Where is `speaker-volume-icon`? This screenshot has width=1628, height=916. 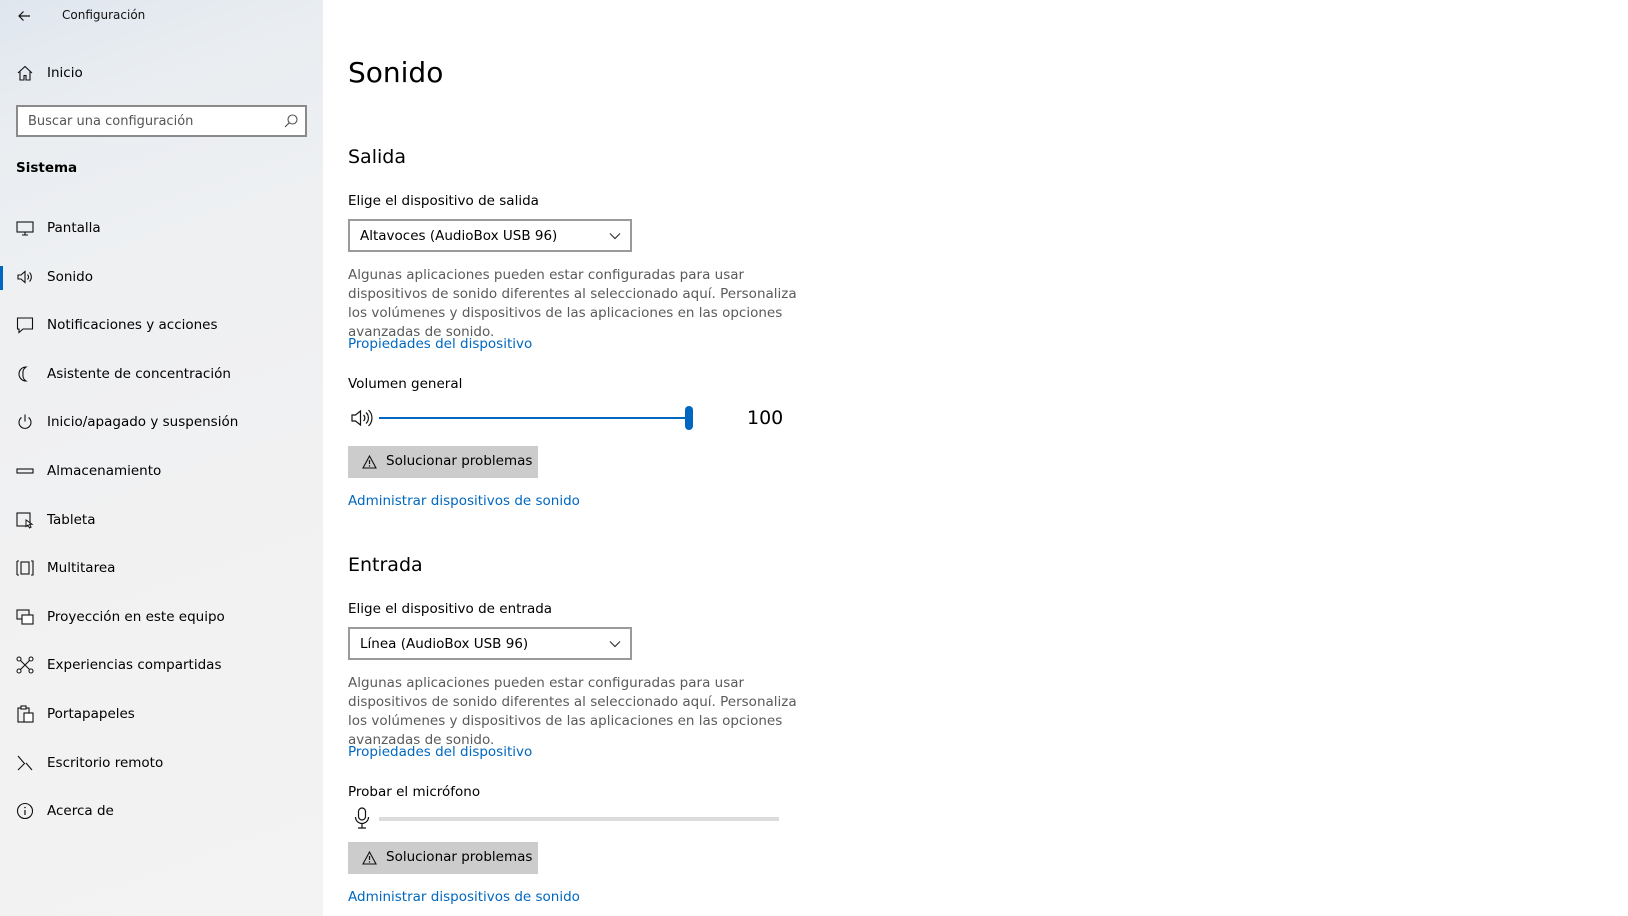
speaker-volume-icon is located at coordinates (362, 418).